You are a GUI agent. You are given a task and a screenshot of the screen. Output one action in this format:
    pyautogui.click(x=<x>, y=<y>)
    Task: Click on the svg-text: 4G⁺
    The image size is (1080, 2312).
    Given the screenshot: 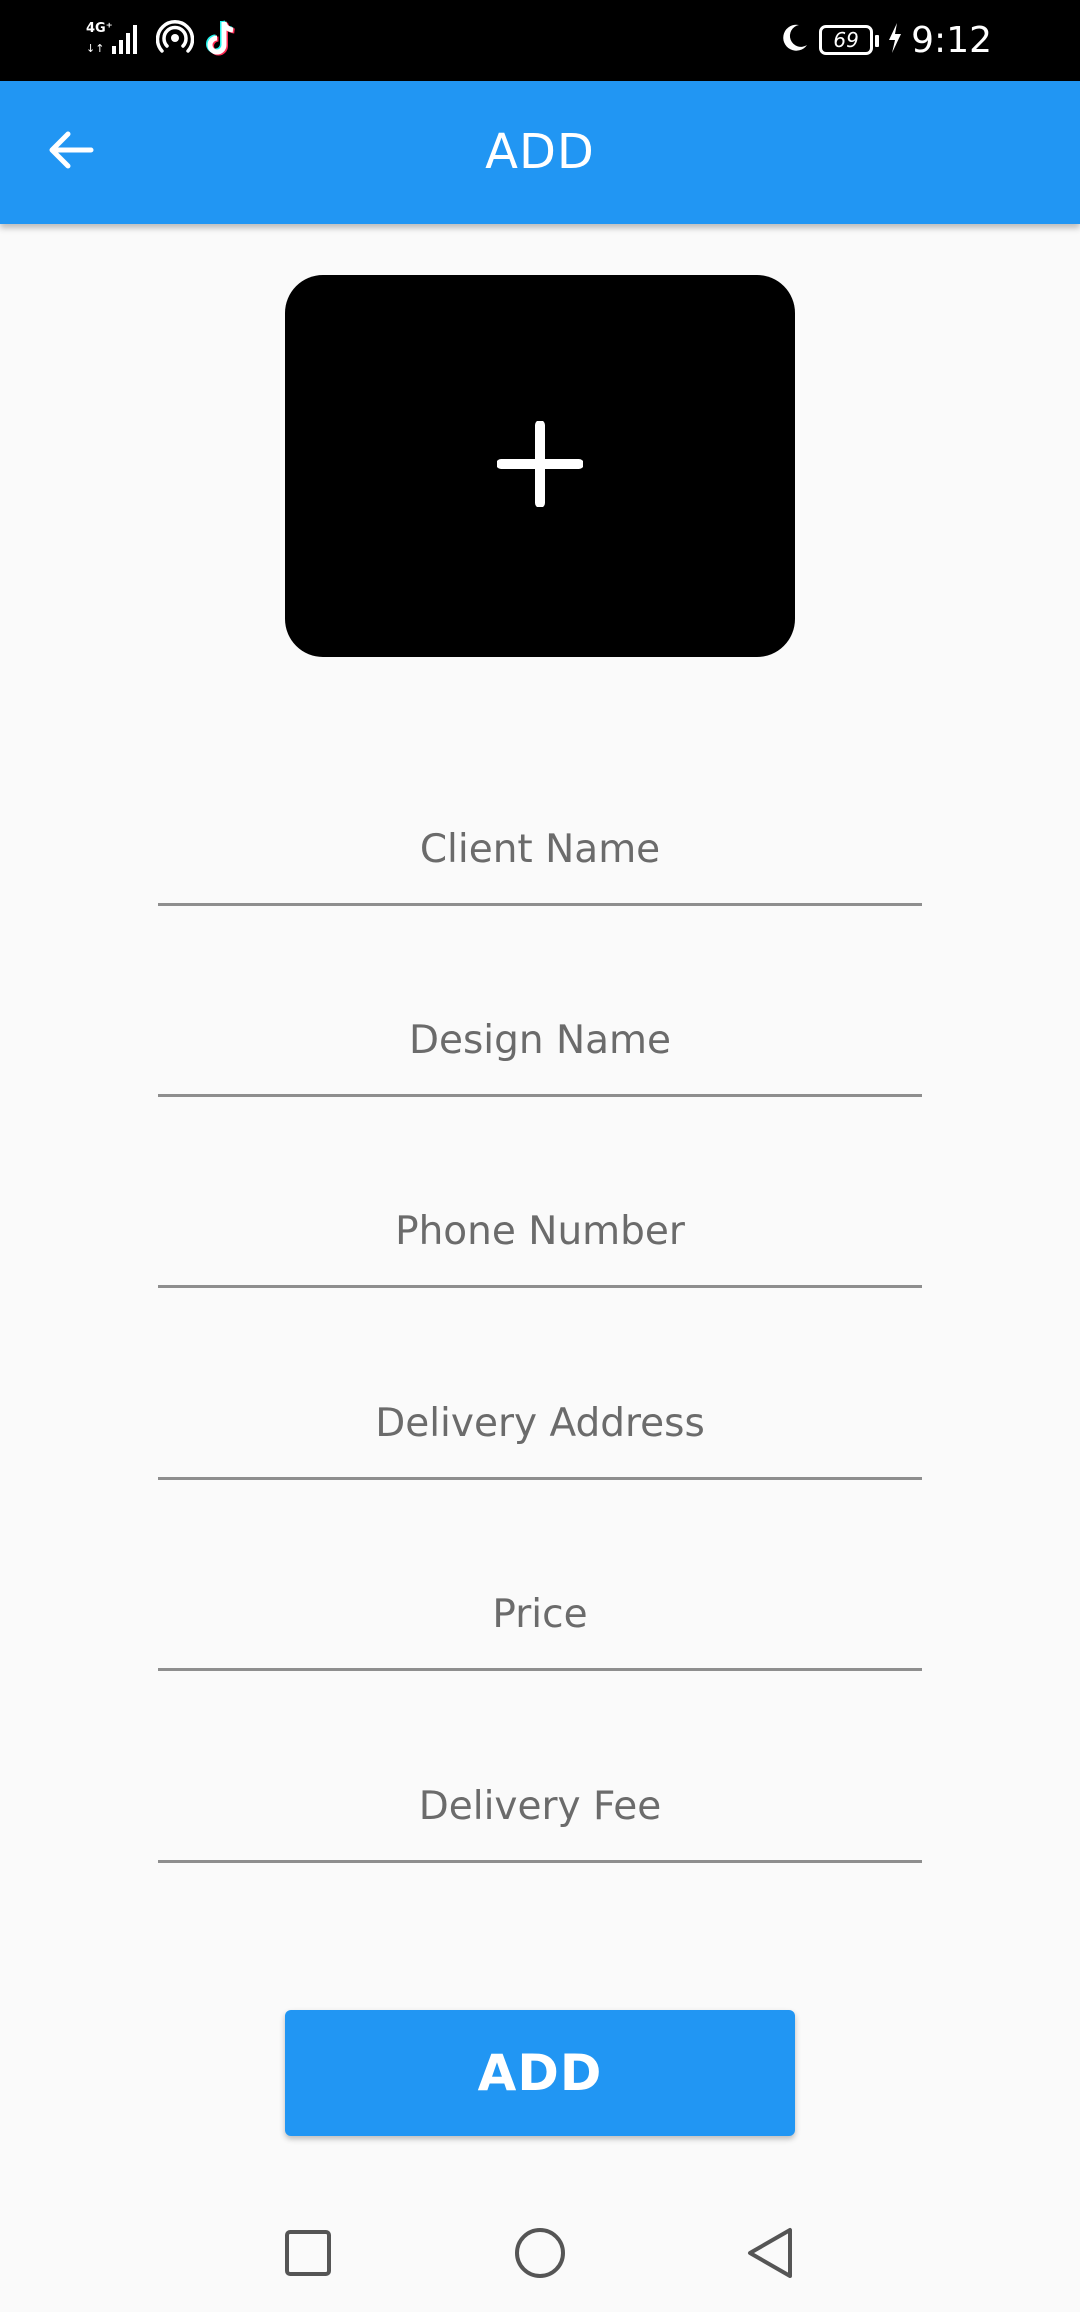 What is the action you would take?
    pyautogui.click(x=99, y=28)
    